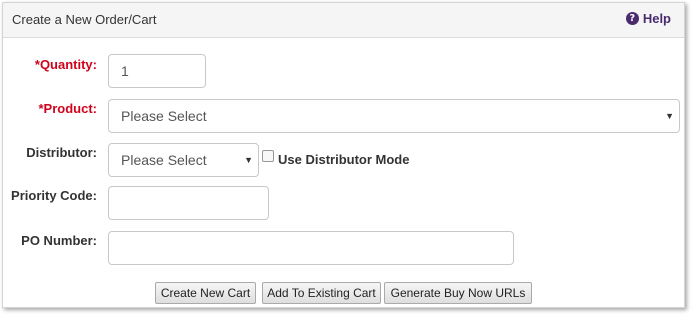  I want to click on distributor-select: Please Select ▼, so click(183, 160).